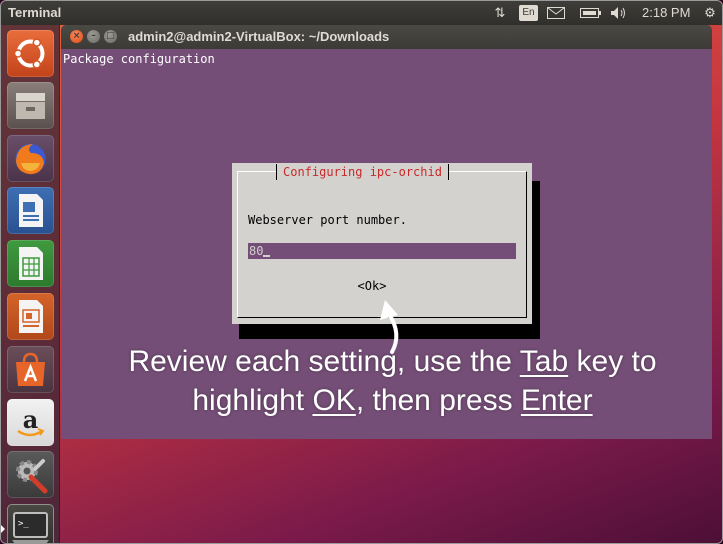 The height and width of the screenshot is (544, 723). What do you see at coordinates (372, 286) in the screenshot?
I see `ok-button: <Ok>` at bounding box center [372, 286].